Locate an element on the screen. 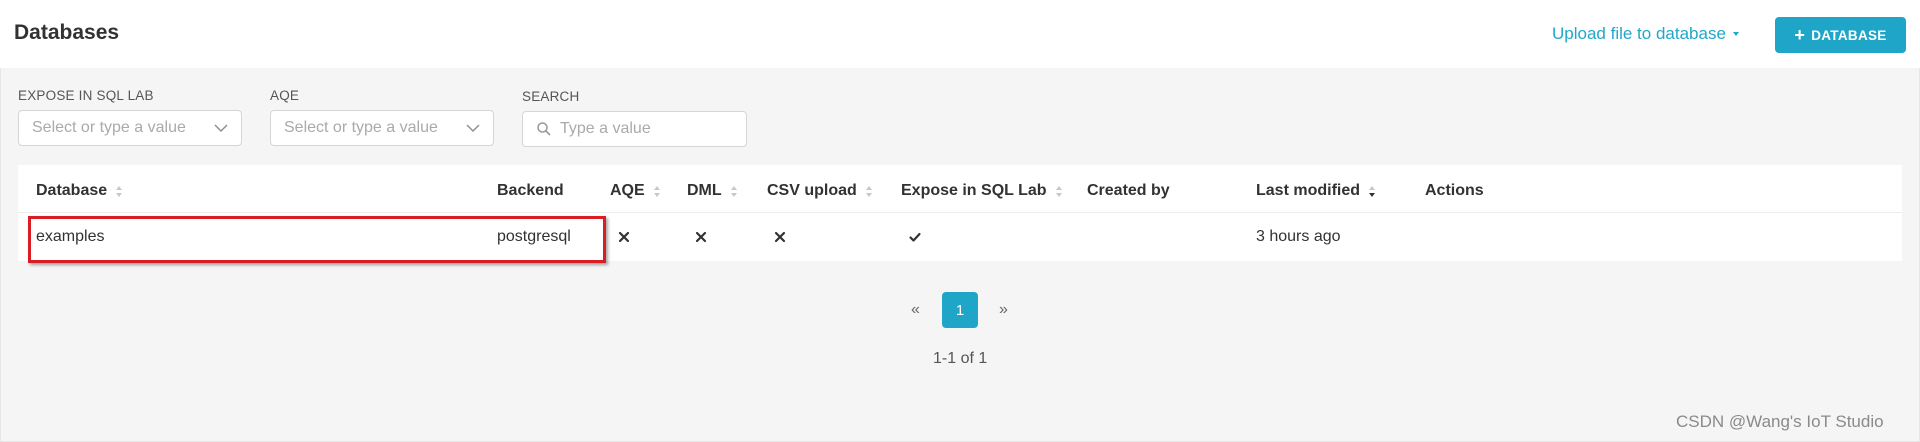 This screenshot has width=1920, height=442. column-header-created-by: Created by is located at coordinates (1128, 191).